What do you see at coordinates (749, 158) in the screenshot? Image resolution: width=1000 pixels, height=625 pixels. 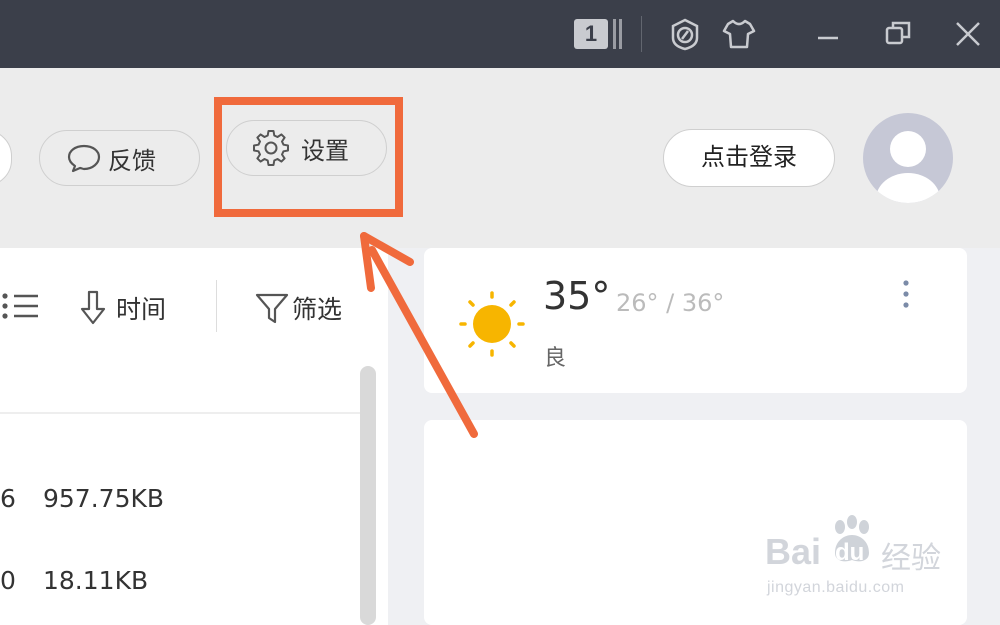 I see `login-button: 点击登录` at bounding box center [749, 158].